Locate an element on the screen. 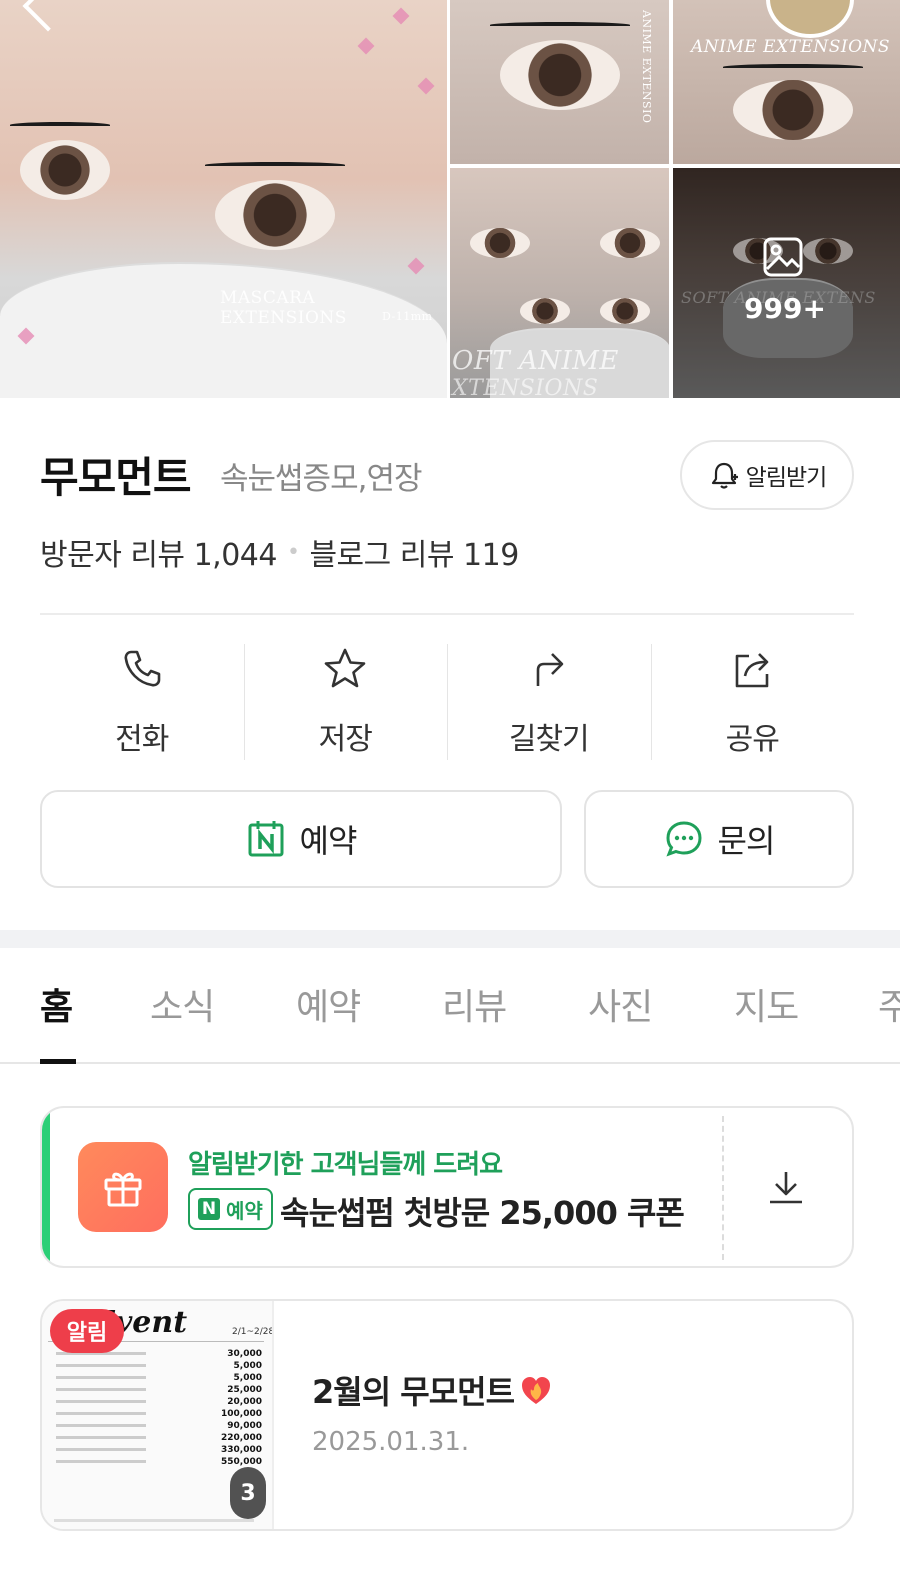 The image size is (900, 1579). face-mask is located at coordinates (223, 330).